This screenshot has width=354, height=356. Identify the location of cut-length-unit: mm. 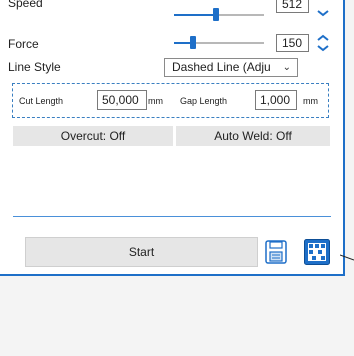
(155, 101).